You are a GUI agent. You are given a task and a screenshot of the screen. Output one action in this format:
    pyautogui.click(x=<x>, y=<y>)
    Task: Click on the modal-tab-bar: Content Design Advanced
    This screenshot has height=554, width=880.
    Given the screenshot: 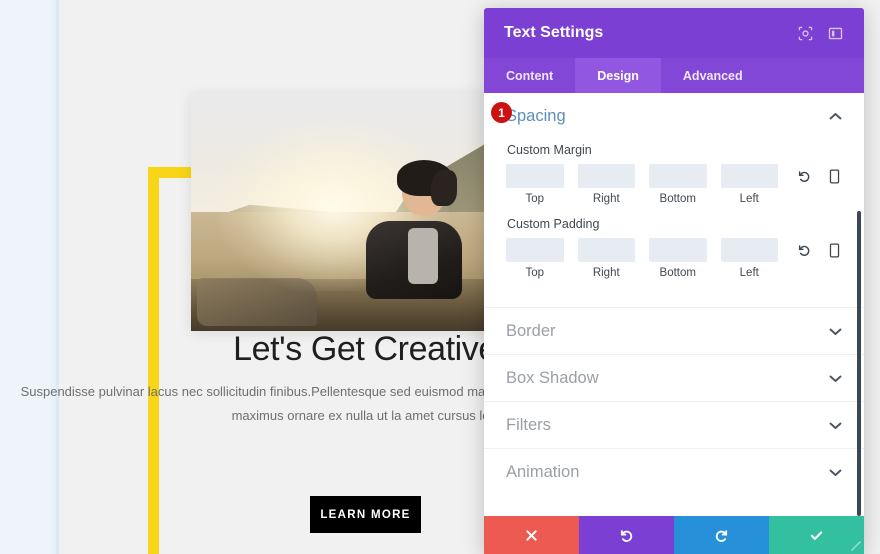 What is the action you would take?
    pyautogui.click(x=674, y=75)
    